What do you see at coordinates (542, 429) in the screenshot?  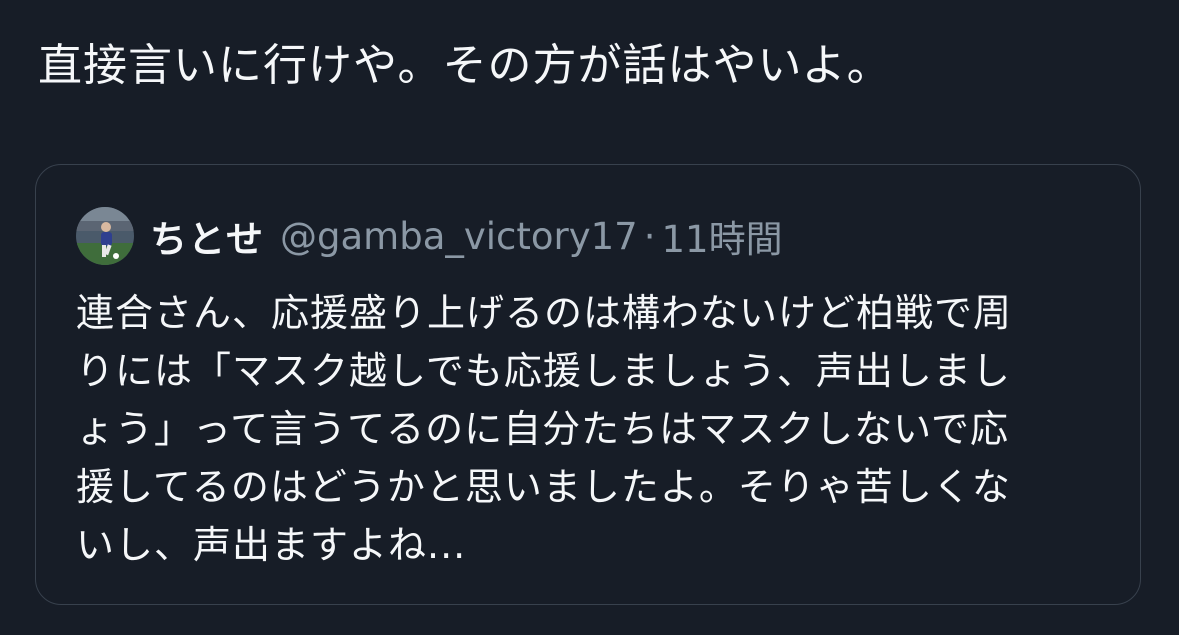 I see `quoted-body-line: ょう」って言うてるのに自分たちはマスクしないで応` at bounding box center [542, 429].